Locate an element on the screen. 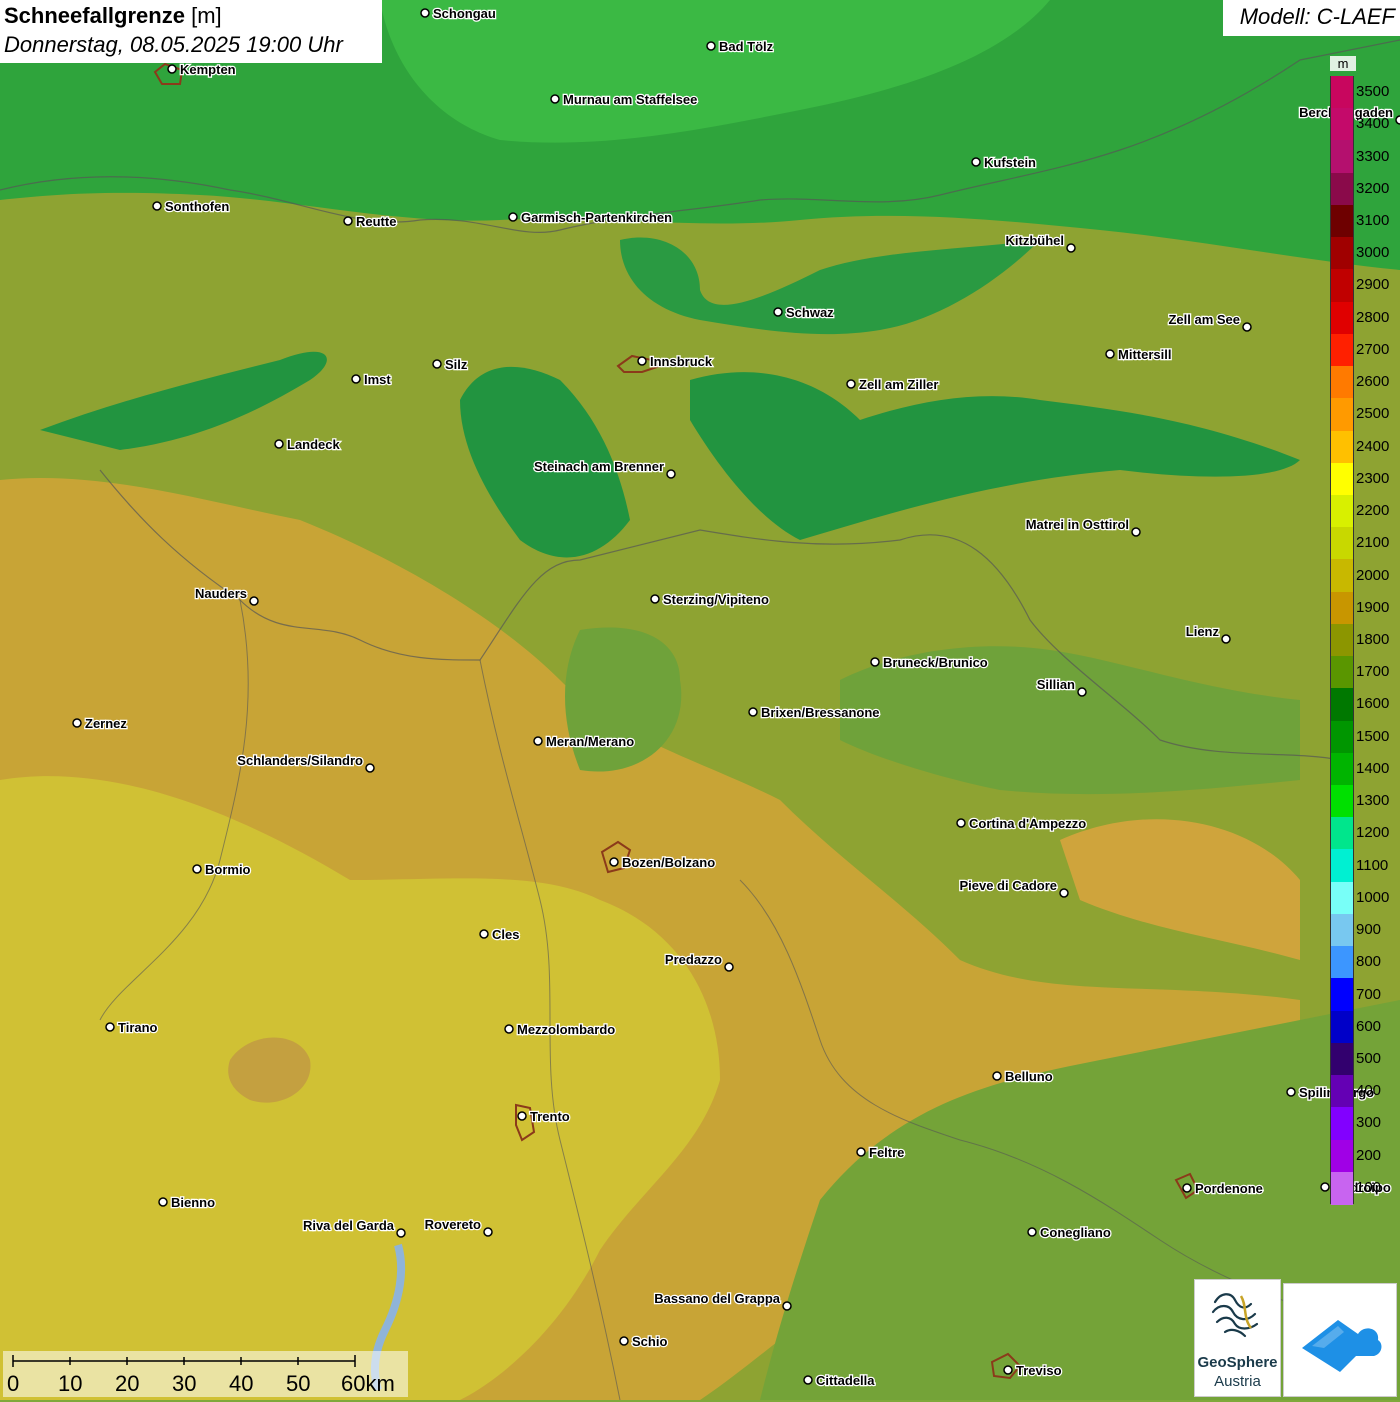 The height and width of the screenshot is (1402, 1400). city-marker: Meran/Merano is located at coordinates (584, 742).